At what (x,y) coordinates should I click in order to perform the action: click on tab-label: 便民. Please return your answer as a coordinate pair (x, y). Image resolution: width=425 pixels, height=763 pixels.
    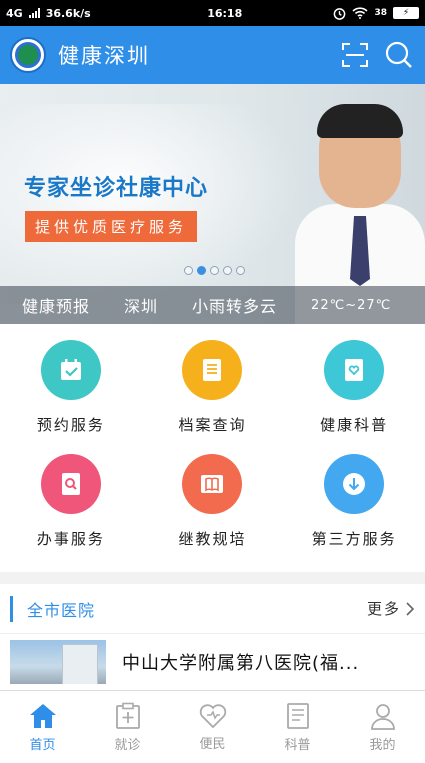
    Looking at the image, I should click on (212, 744).